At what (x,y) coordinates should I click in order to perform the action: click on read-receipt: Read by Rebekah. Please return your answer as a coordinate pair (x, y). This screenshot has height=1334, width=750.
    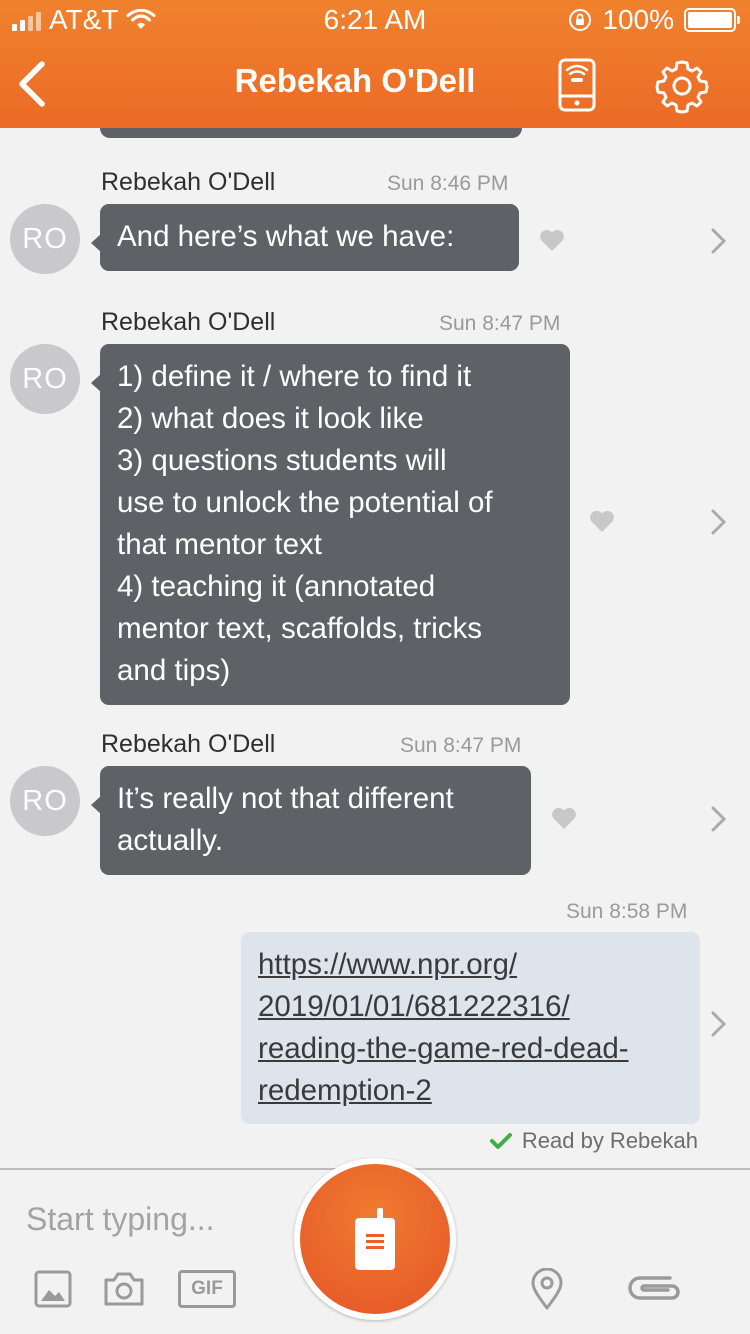
    Looking at the image, I should click on (593, 1141).